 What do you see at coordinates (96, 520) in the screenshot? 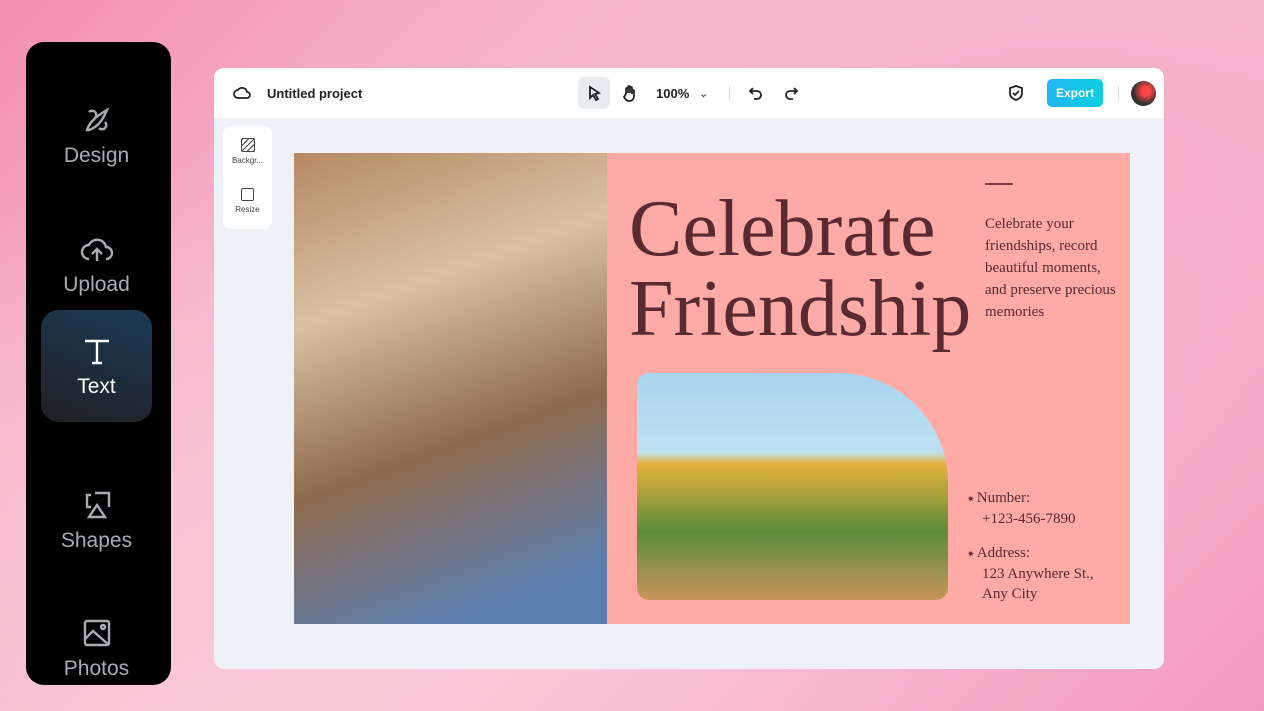
I see `sidebar-item-shapes: Shapes` at bounding box center [96, 520].